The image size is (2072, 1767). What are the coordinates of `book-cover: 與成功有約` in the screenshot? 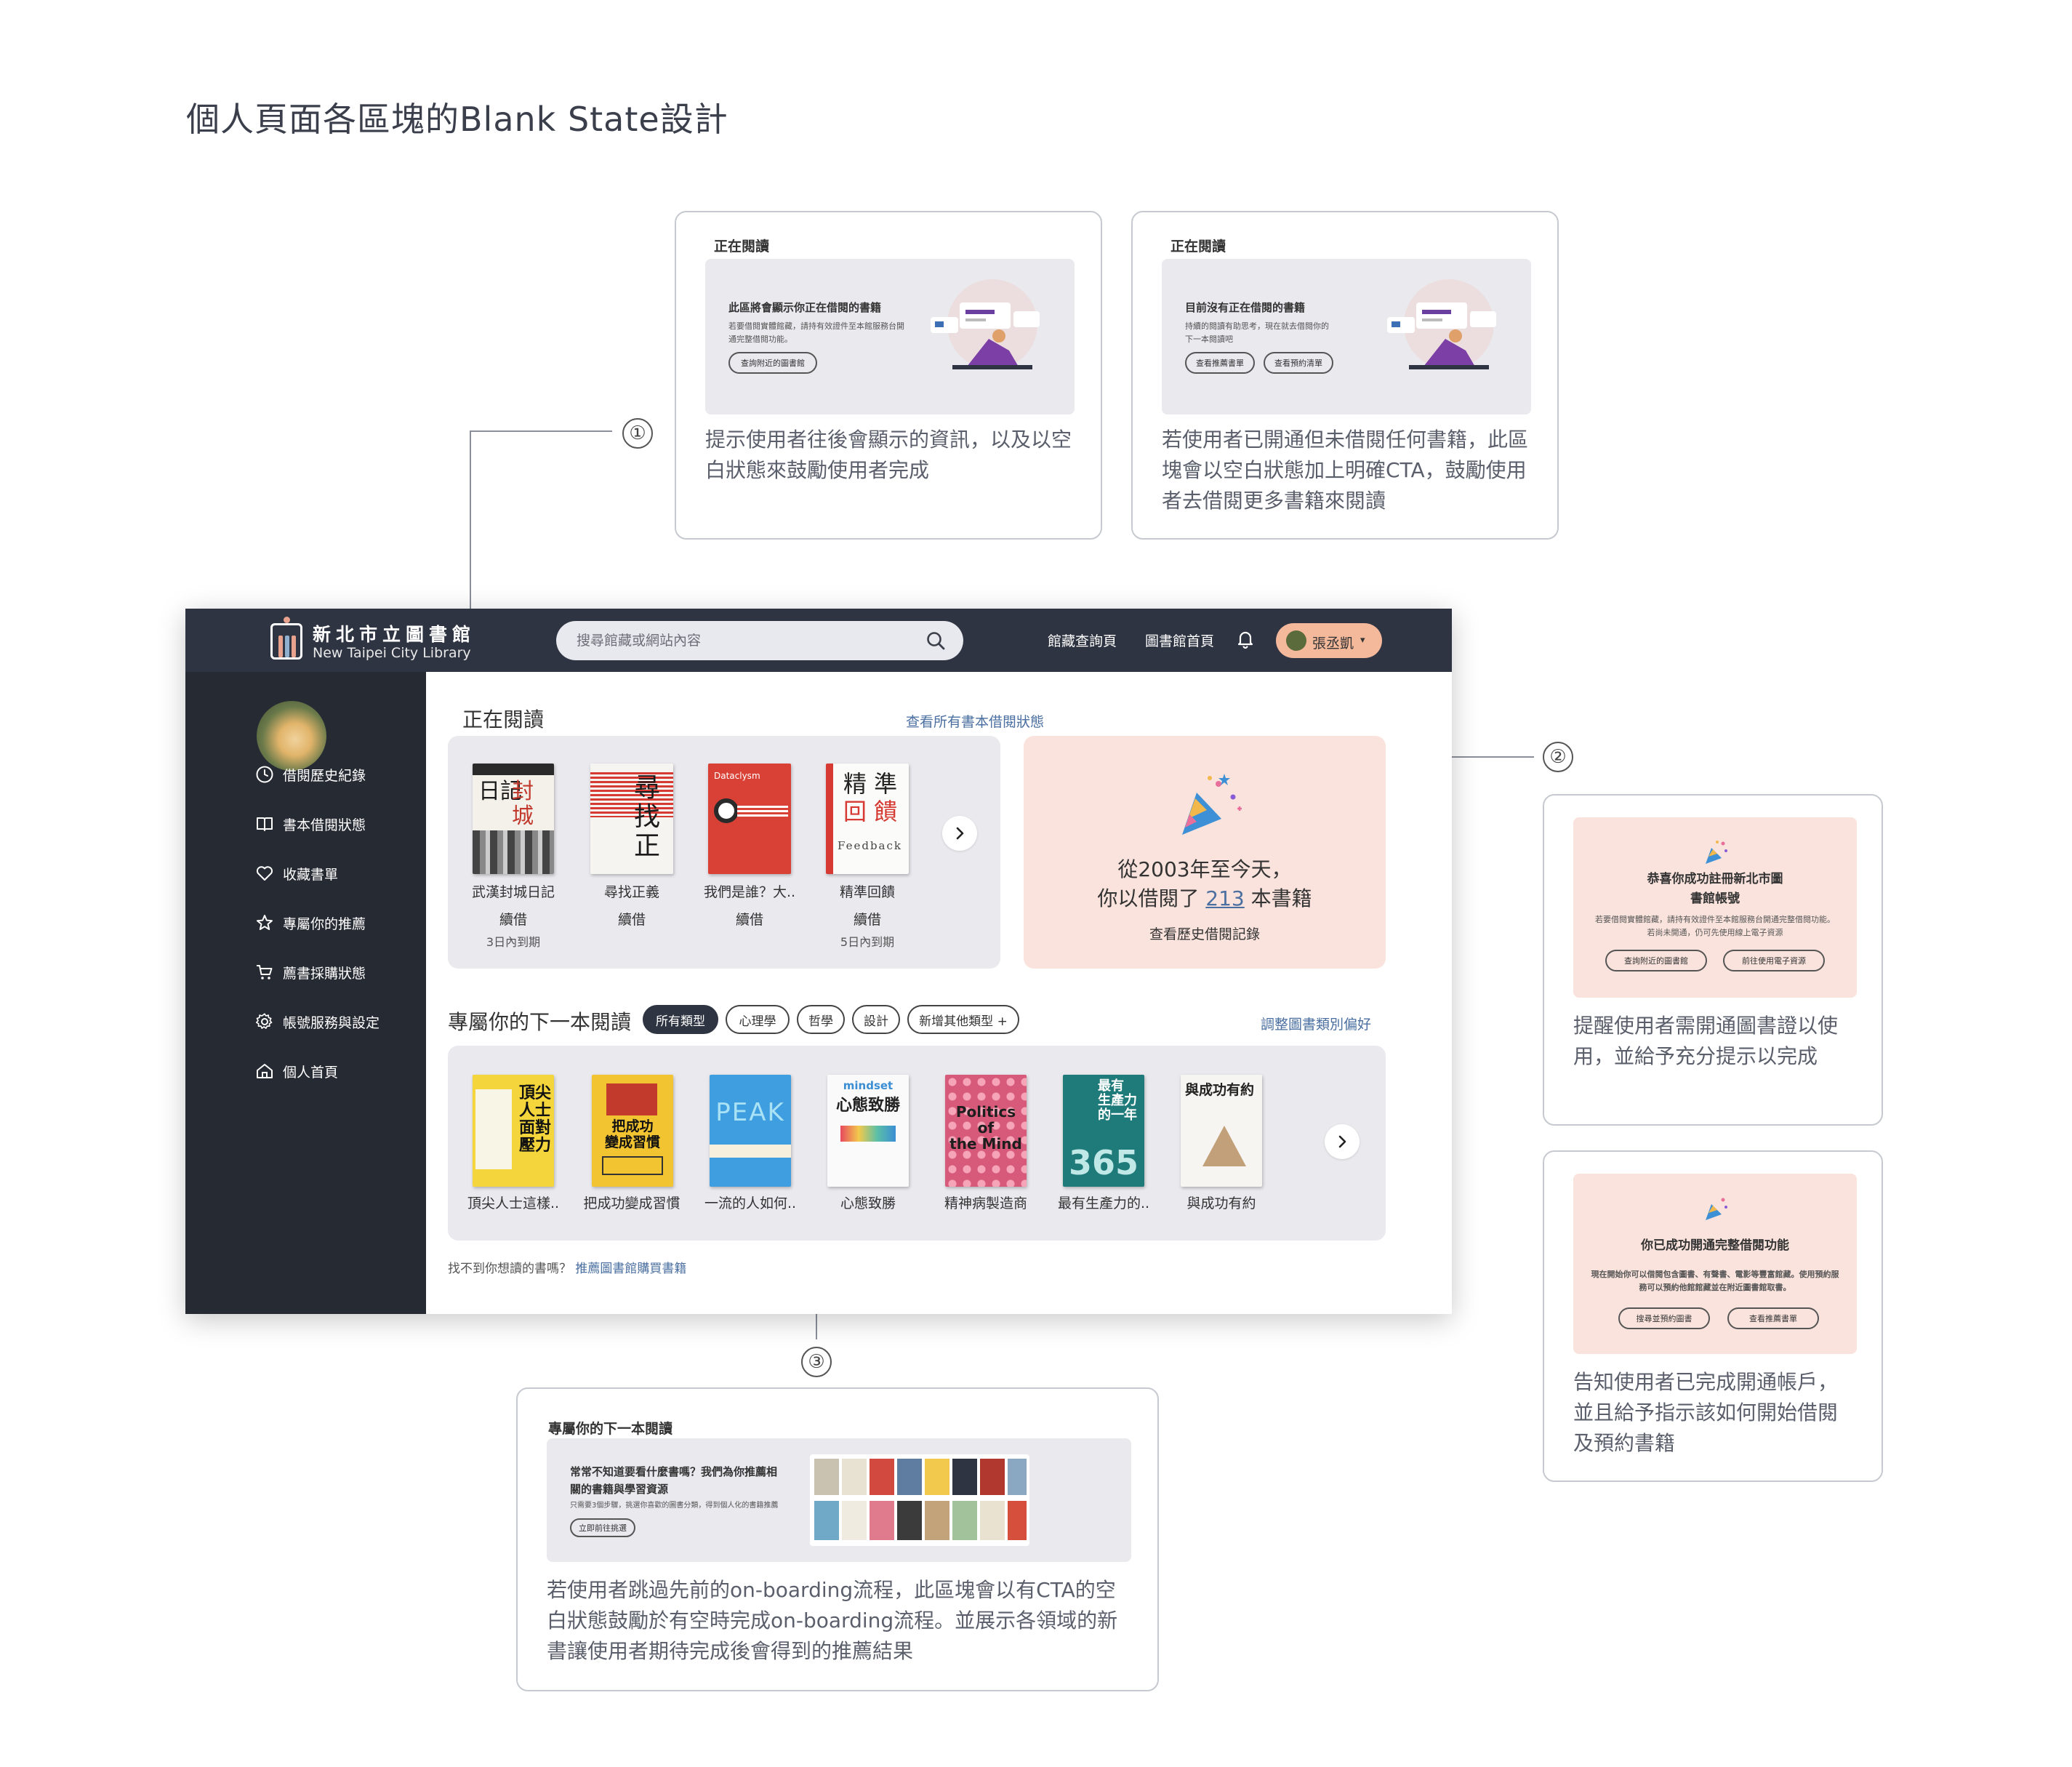 It's located at (1221, 1131).